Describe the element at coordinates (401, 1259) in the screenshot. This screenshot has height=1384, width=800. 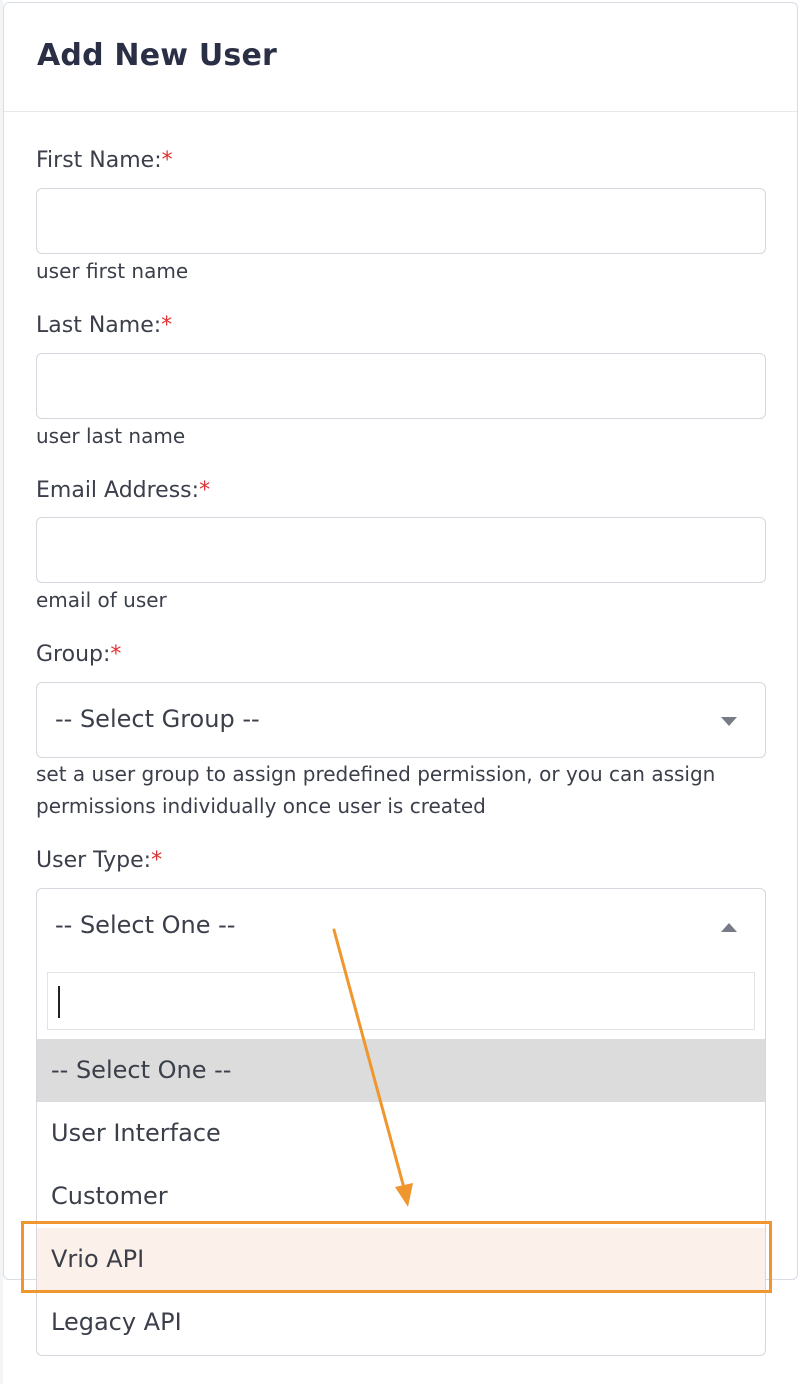
I see `option-vrio-api: Vrio API` at that location.